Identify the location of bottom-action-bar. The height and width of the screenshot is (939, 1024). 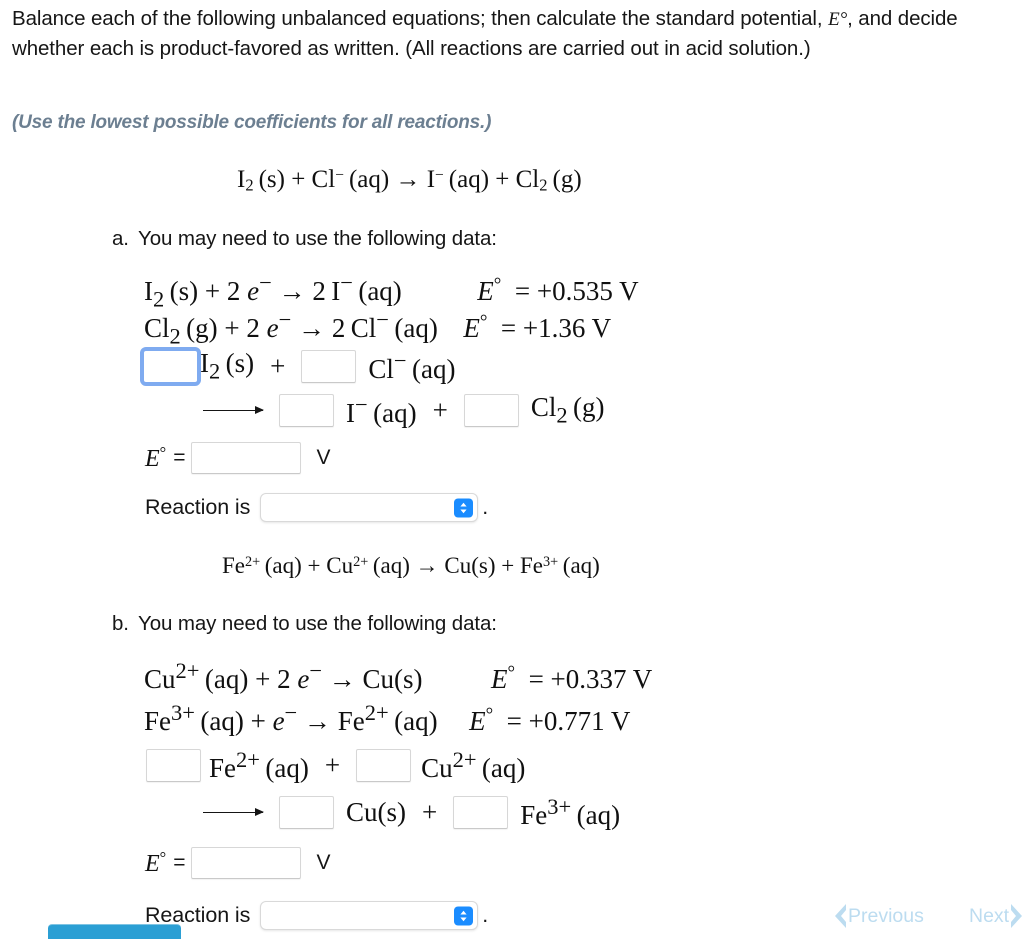
(114, 931).